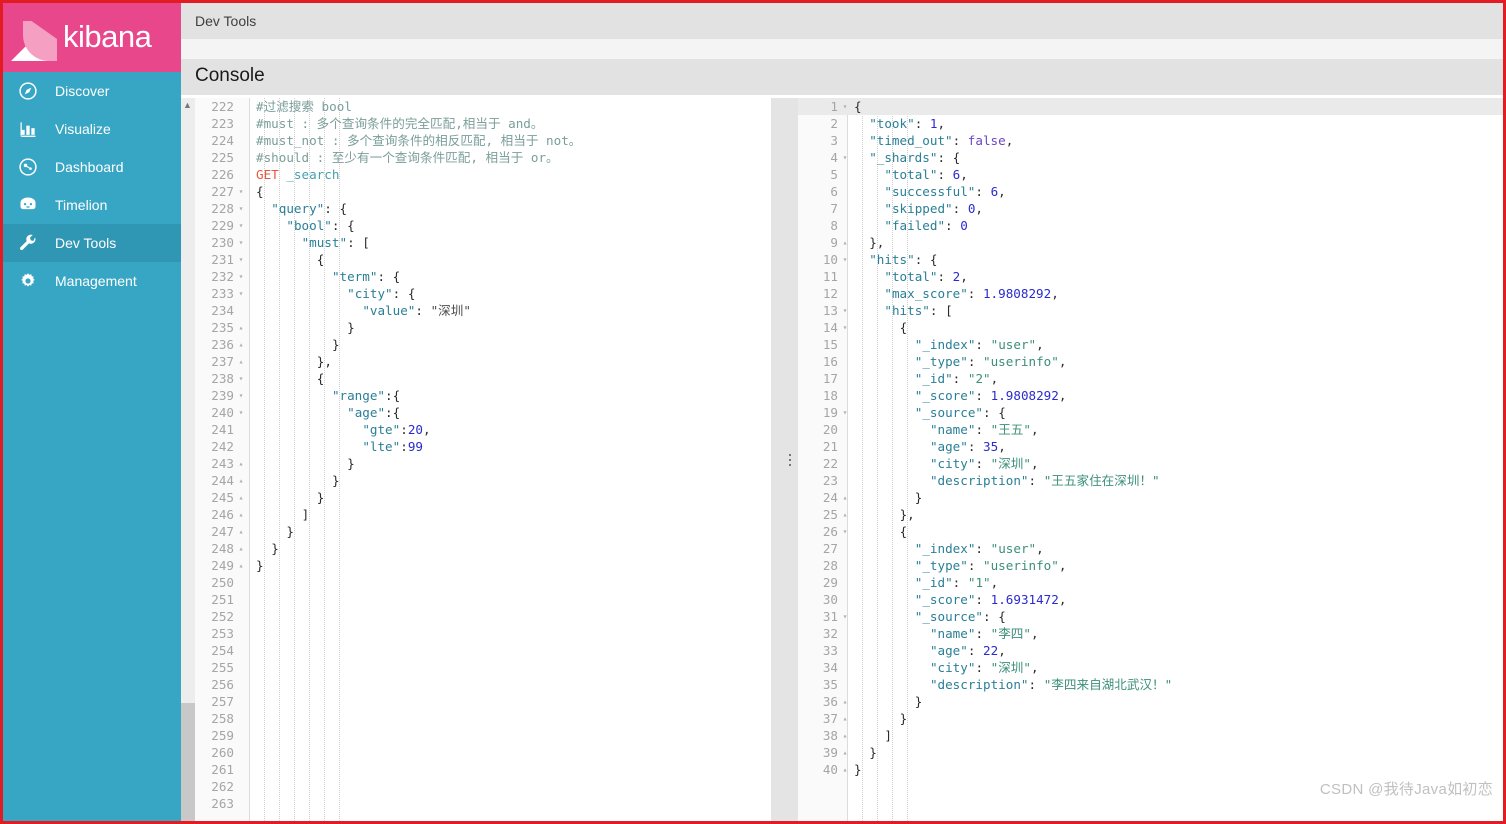 This screenshot has width=1506, height=824. What do you see at coordinates (92, 37) in the screenshot?
I see `kibana-logo: kibana` at bounding box center [92, 37].